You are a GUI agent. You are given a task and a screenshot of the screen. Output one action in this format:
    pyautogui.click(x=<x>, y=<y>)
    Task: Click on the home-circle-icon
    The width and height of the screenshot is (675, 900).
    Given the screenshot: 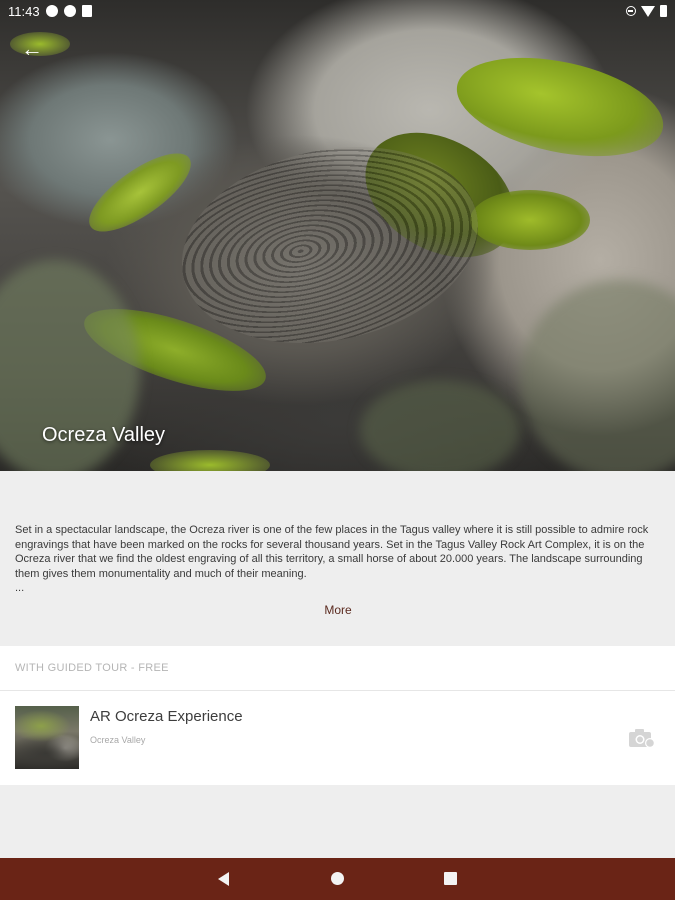 What is the action you would take?
    pyautogui.click(x=337, y=878)
    